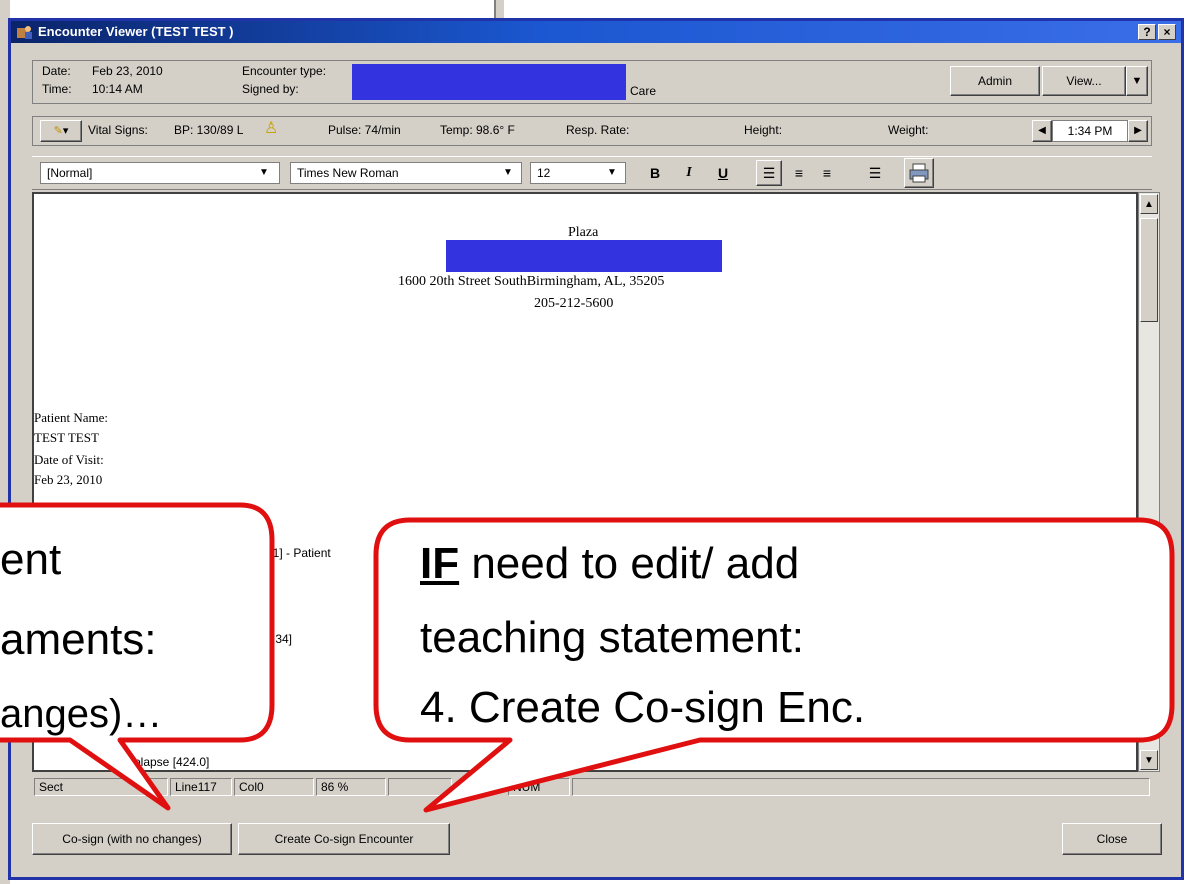 The image size is (1188, 884). I want to click on right-callout-line-1-rest: need to edit/ add, so click(629, 563).